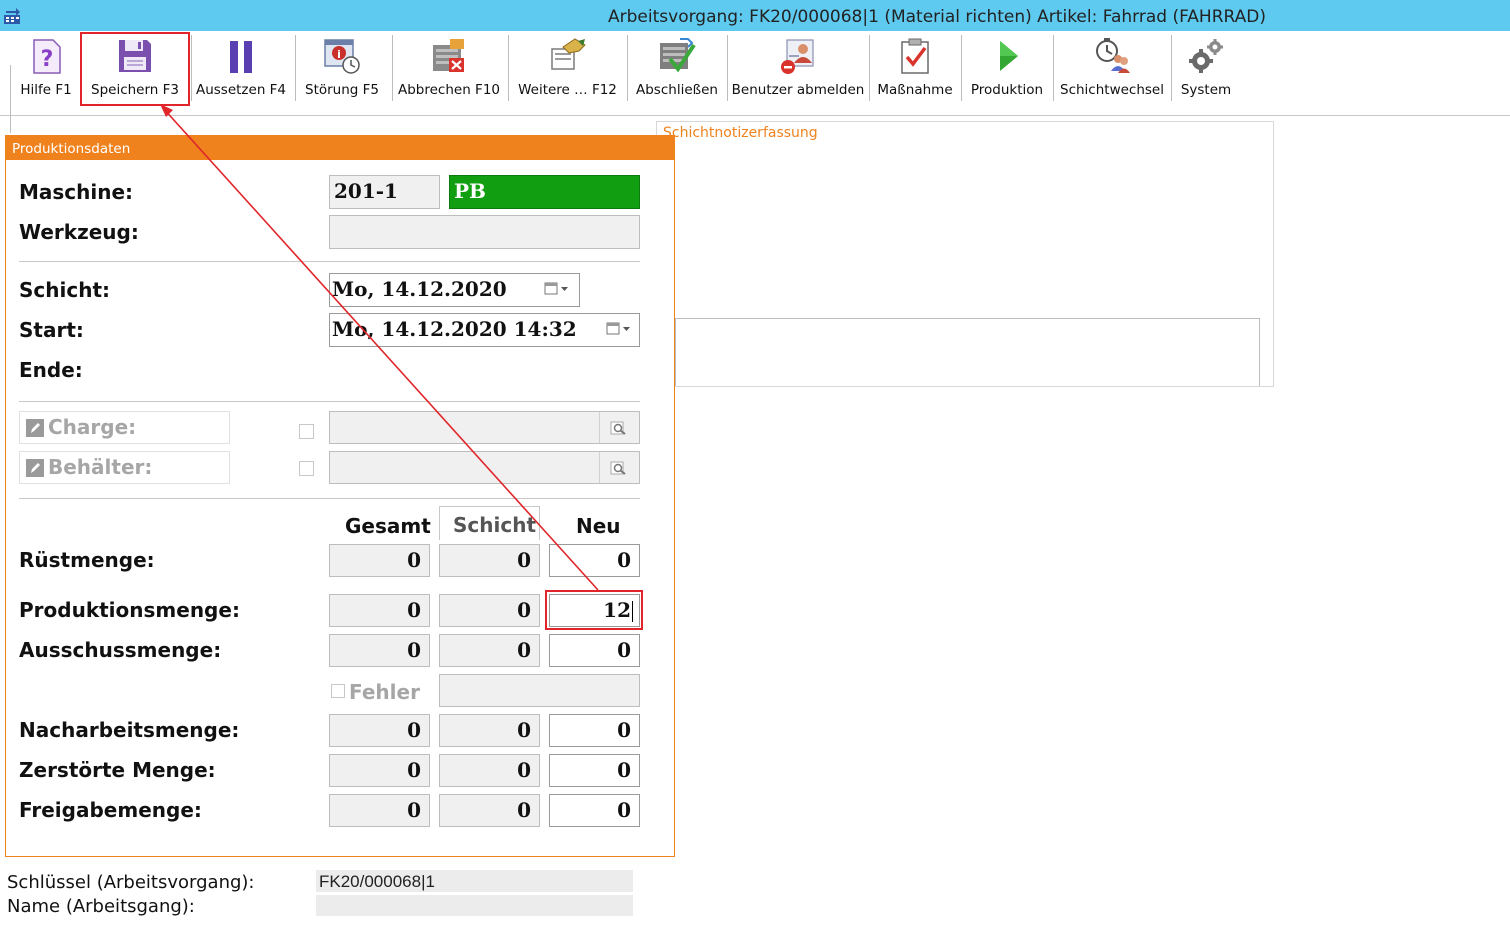  What do you see at coordinates (306, 468) in the screenshot?
I see `container-checkbox` at bounding box center [306, 468].